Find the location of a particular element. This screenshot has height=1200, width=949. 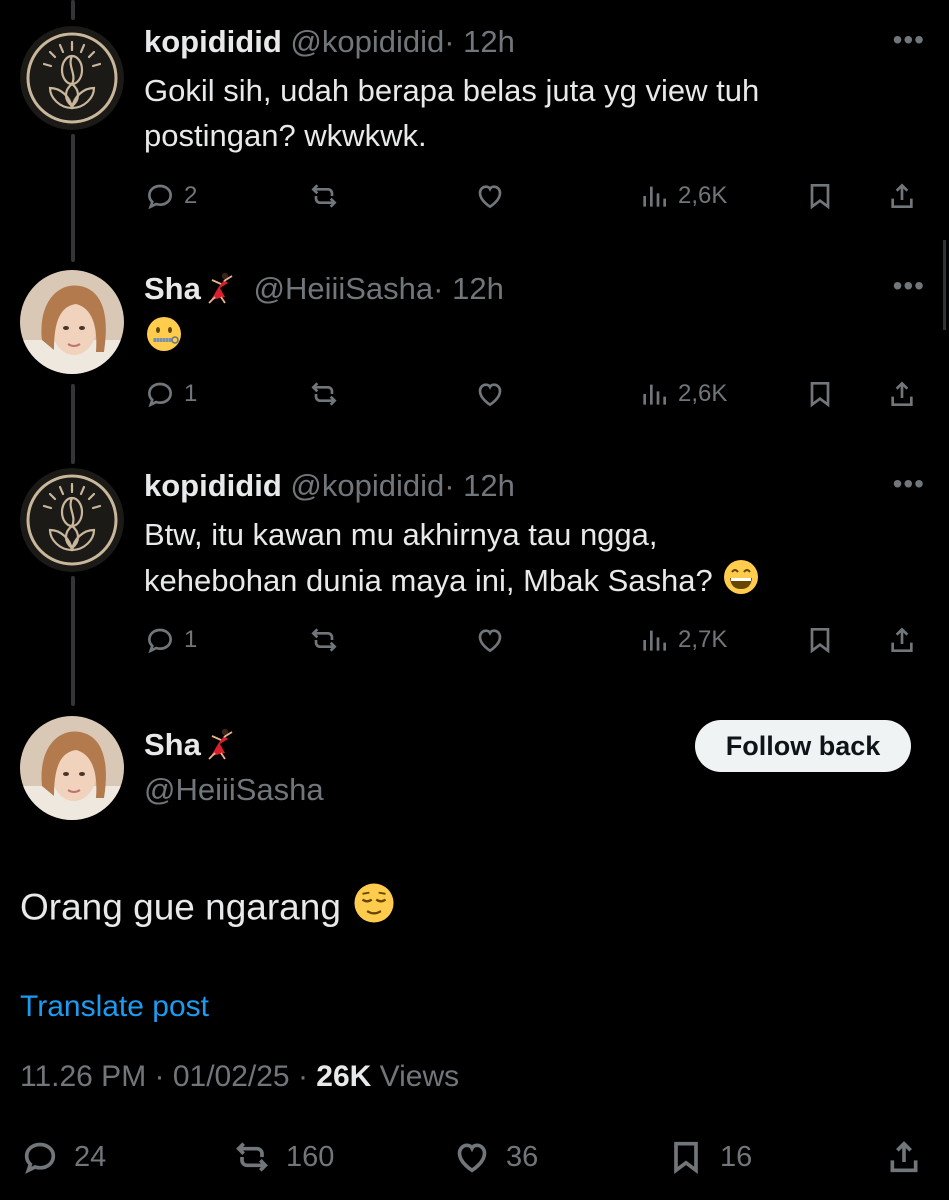

post-text: Orang gue ngarang is located at coordinates (208, 909).